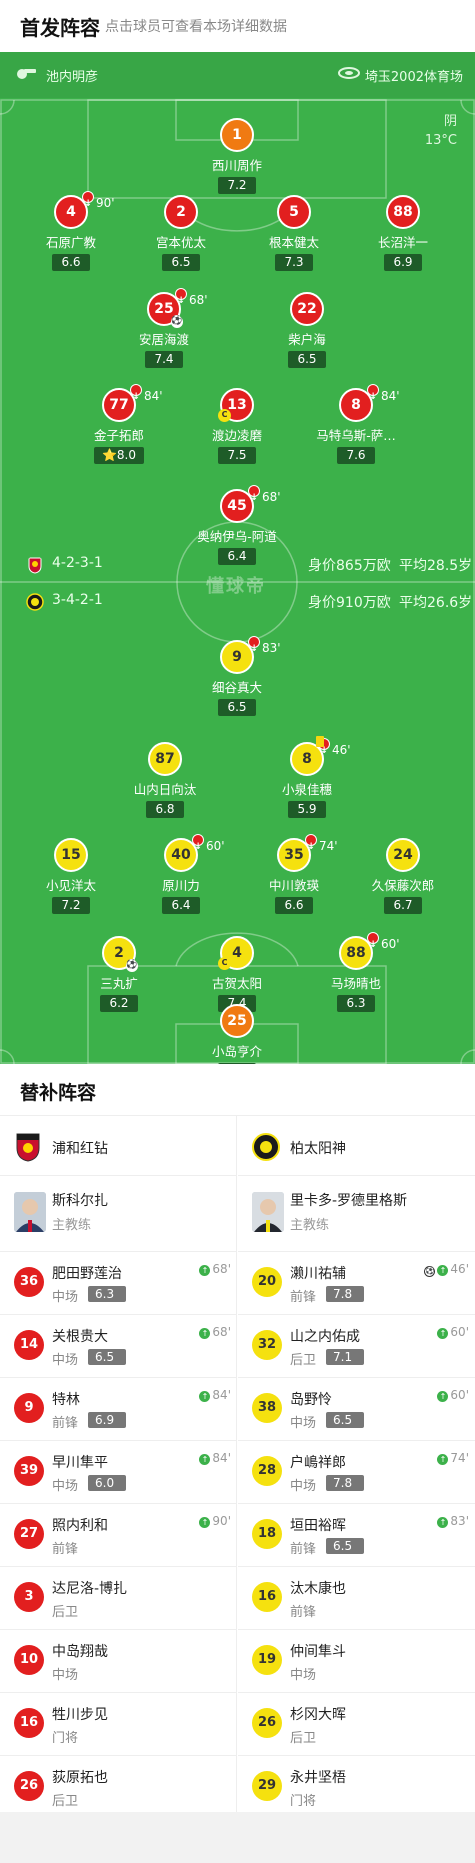 The image size is (475, 1863). Describe the element at coordinates (237, 1021) in the screenshot. I see `shirt-number: 25` at that location.